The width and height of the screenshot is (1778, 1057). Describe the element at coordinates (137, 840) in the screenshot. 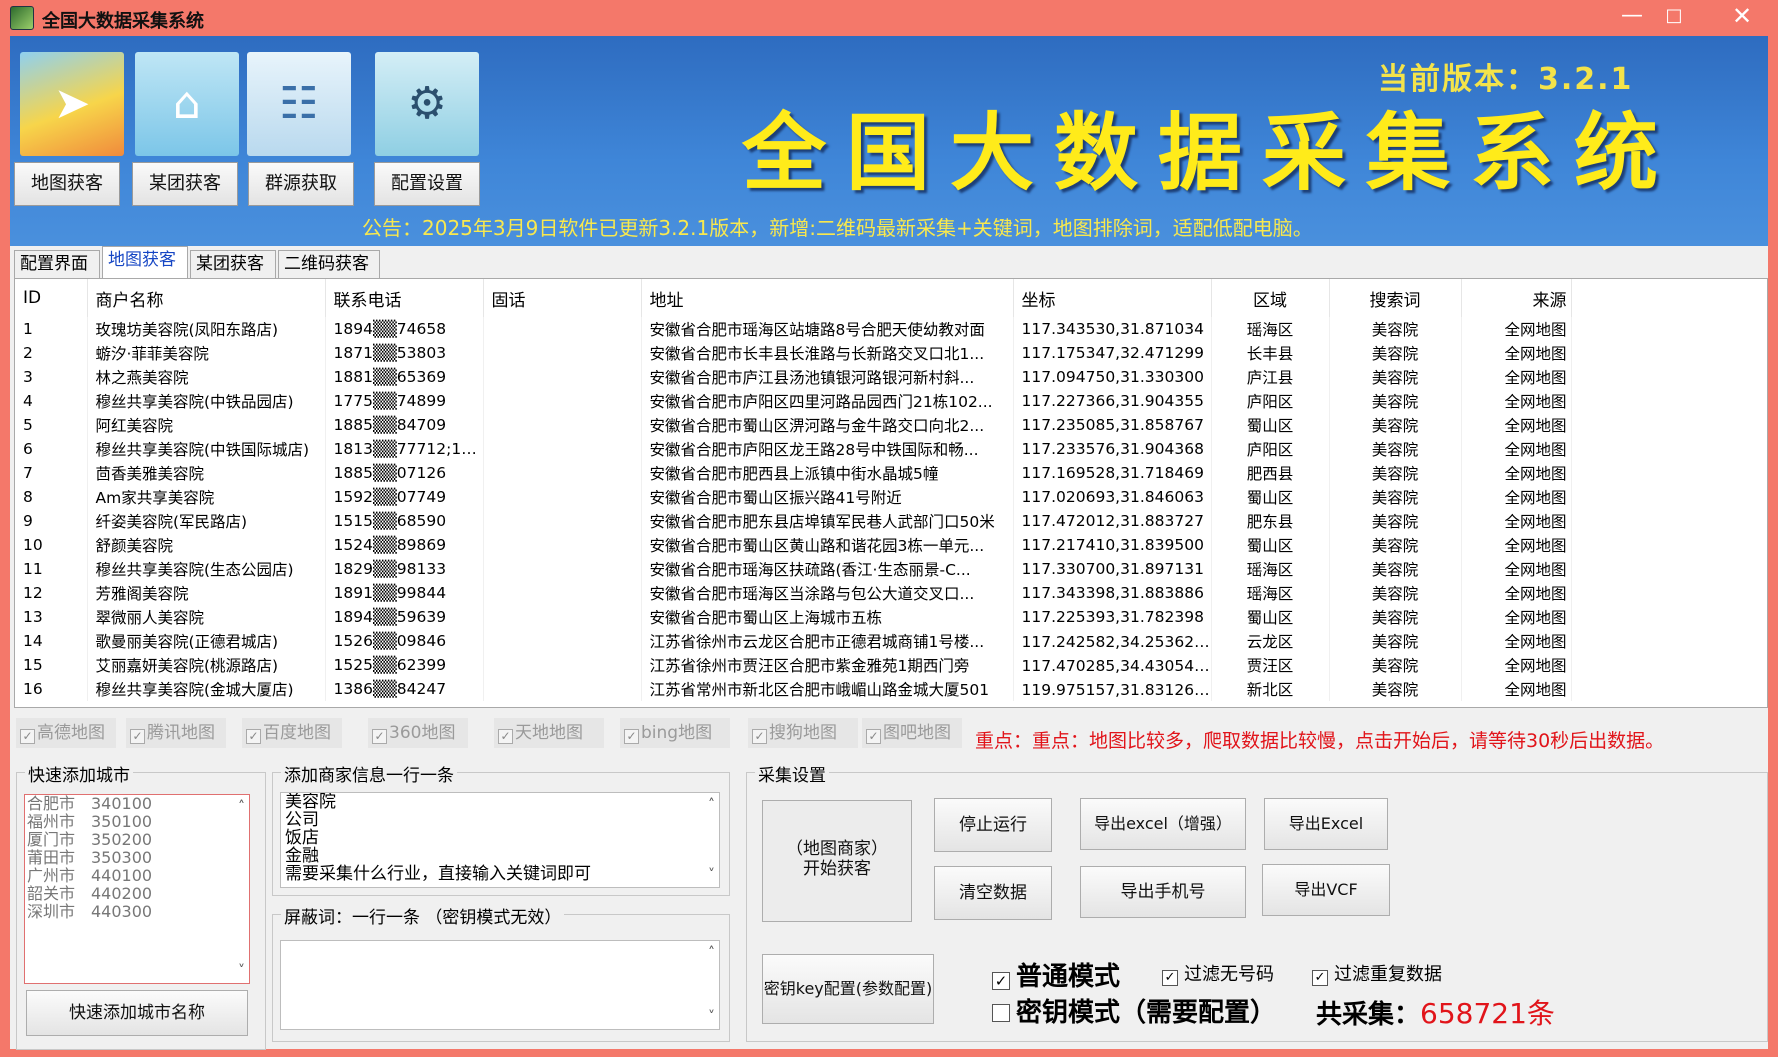

I see `city-list-item: 厦门市 350200` at that location.